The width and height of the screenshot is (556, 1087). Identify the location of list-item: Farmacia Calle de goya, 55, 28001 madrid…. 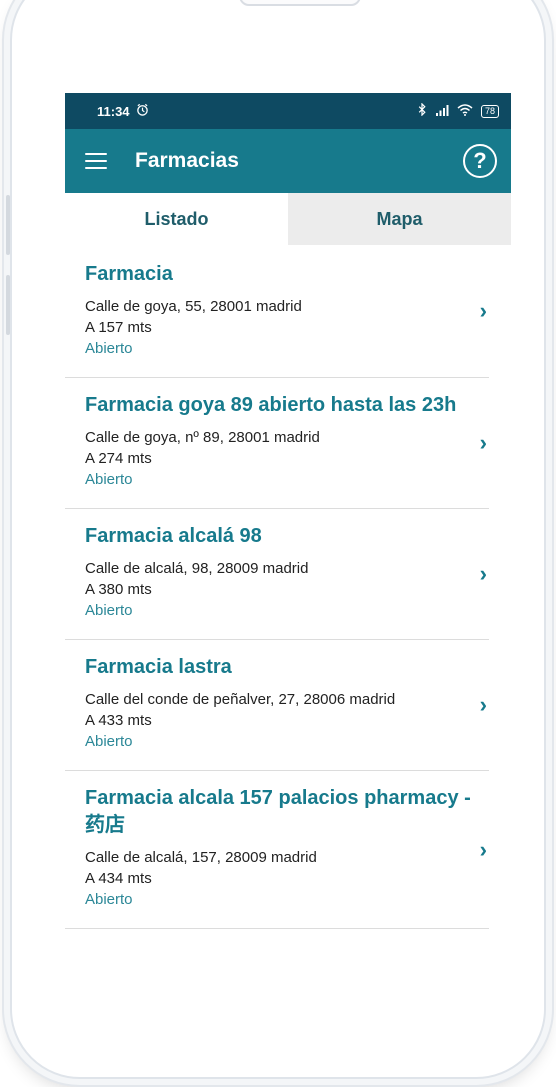
(277, 311).